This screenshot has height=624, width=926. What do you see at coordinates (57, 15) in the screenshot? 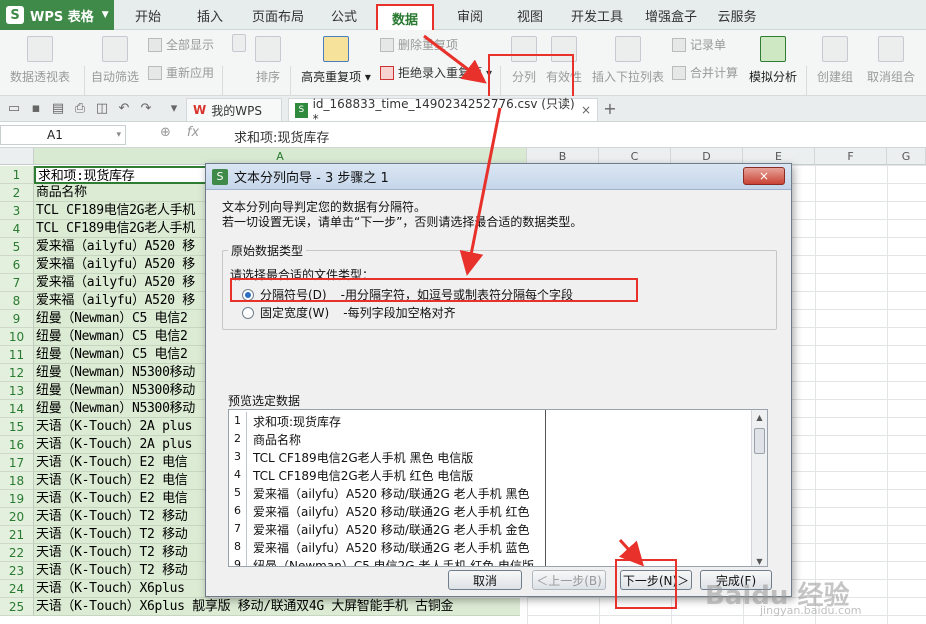
I see `app-menu-button: S WPS 表格 ▼` at bounding box center [57, 15].